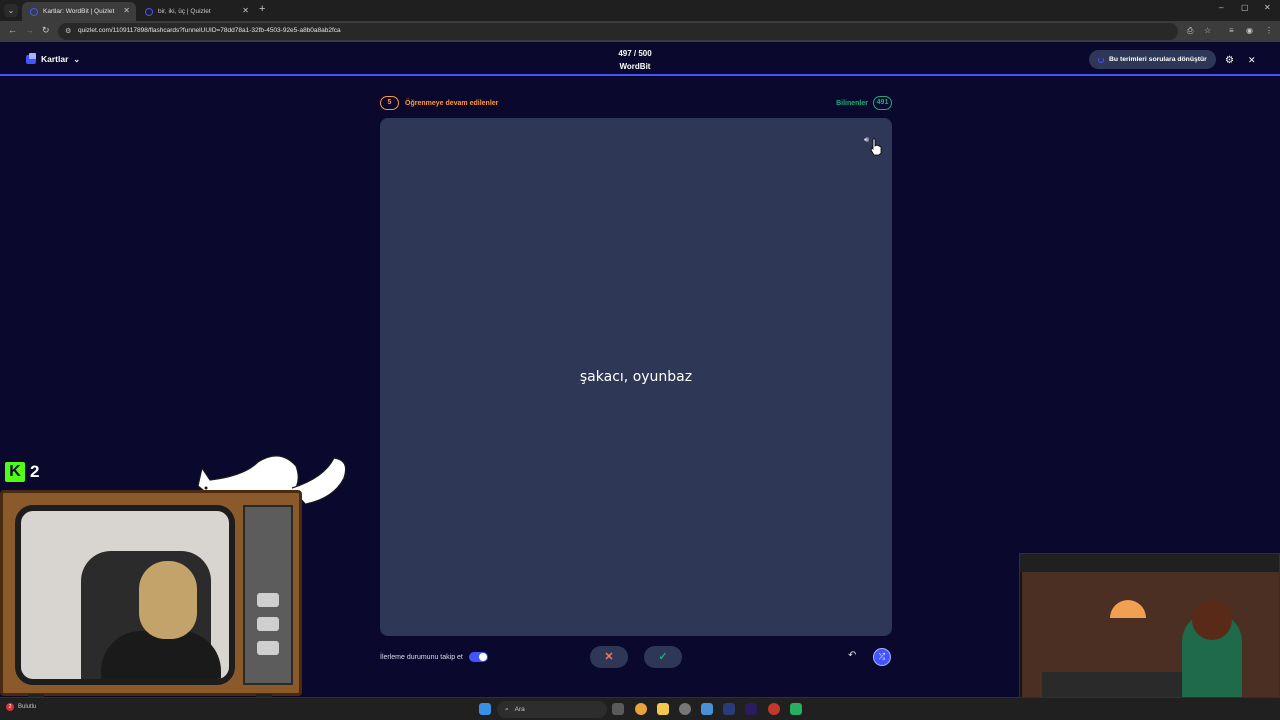 The image size is (1280, 720). Describe the element at coordinates (1158, 59) in the screenshot. I see `convert-button-label: Bu terimleri sorulara dönüştür` at that location.